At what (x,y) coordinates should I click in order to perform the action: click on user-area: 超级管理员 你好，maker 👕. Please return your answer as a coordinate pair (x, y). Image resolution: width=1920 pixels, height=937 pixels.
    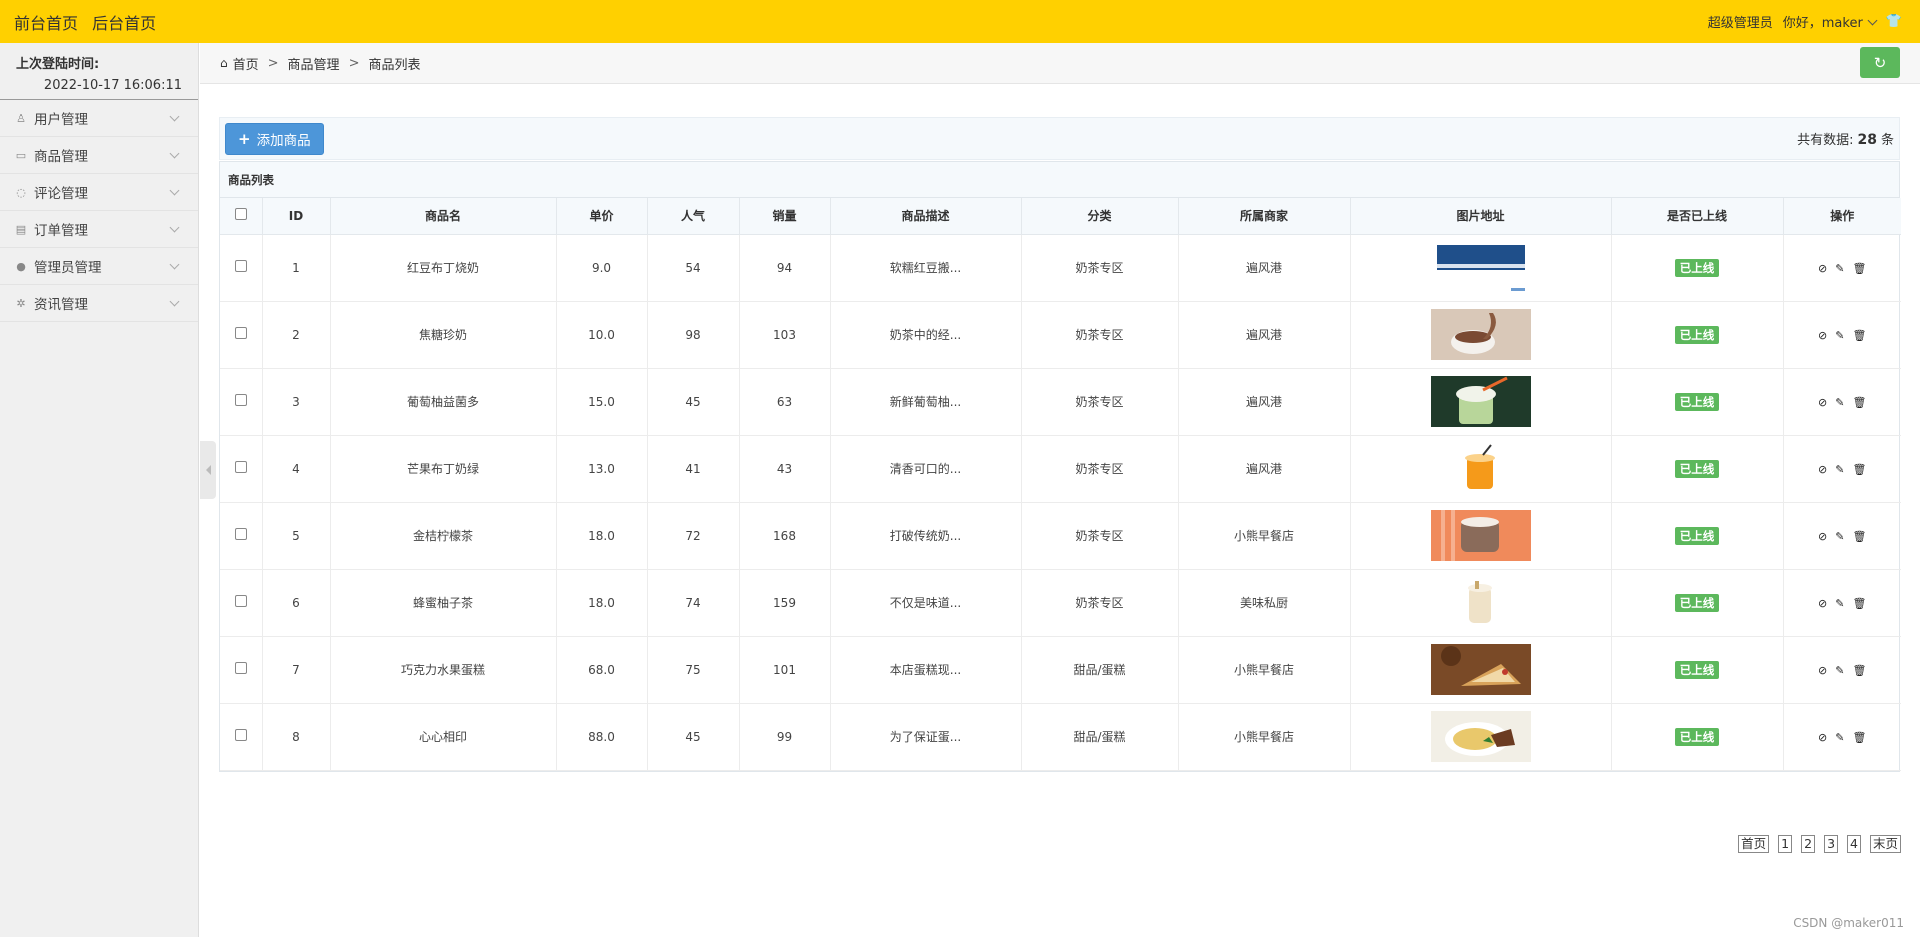
    Looking at the image, I should click on (1802, 21).